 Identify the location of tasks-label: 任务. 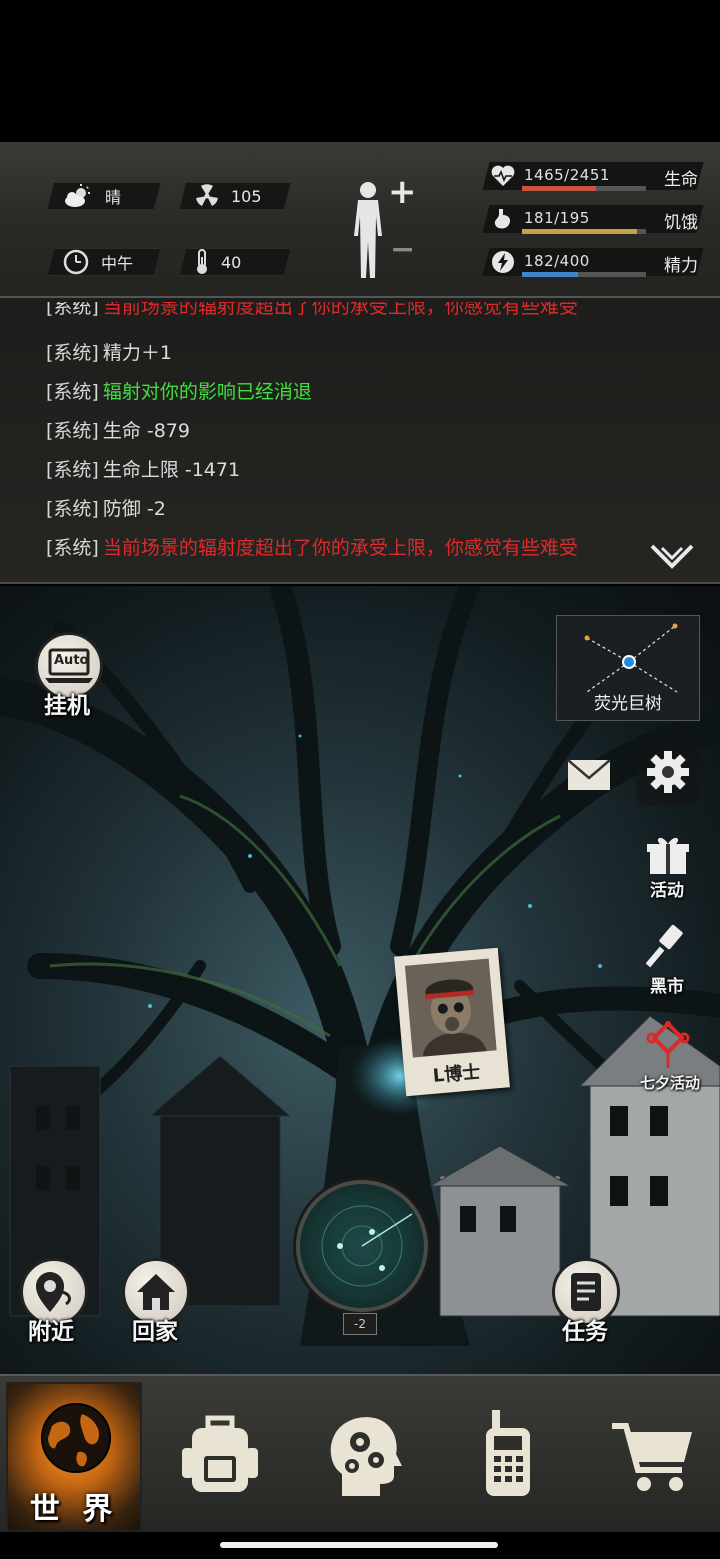
(585, 1332).